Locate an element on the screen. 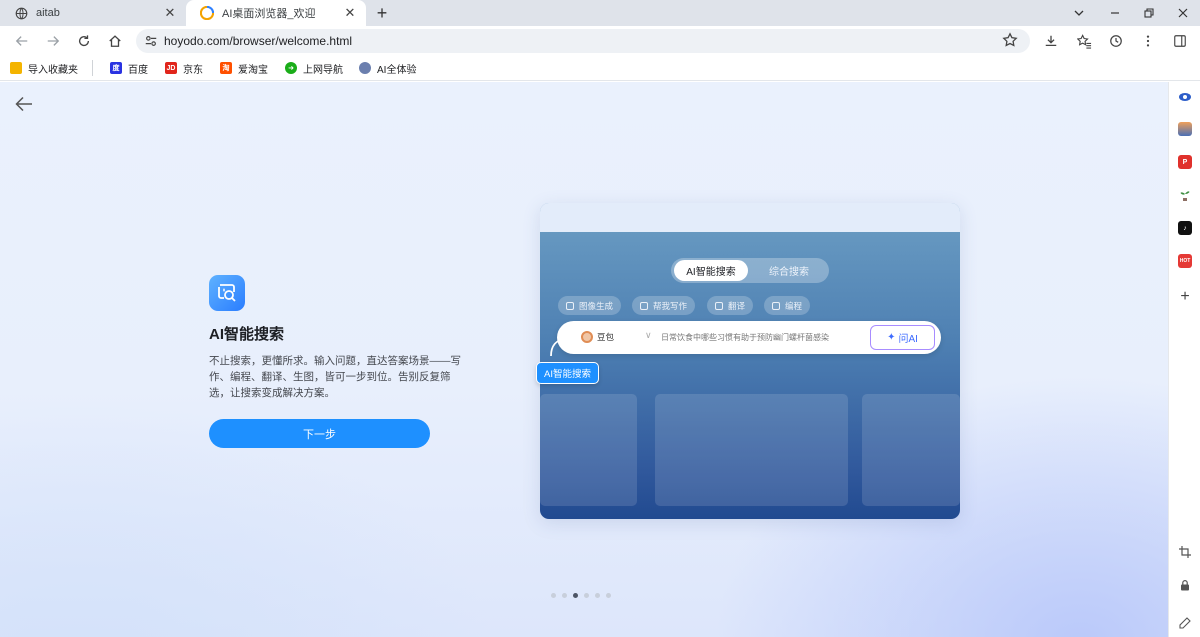 The image size is (1200, 637). chevron-down-icon: ∨ is located at coordinates (648, 335).